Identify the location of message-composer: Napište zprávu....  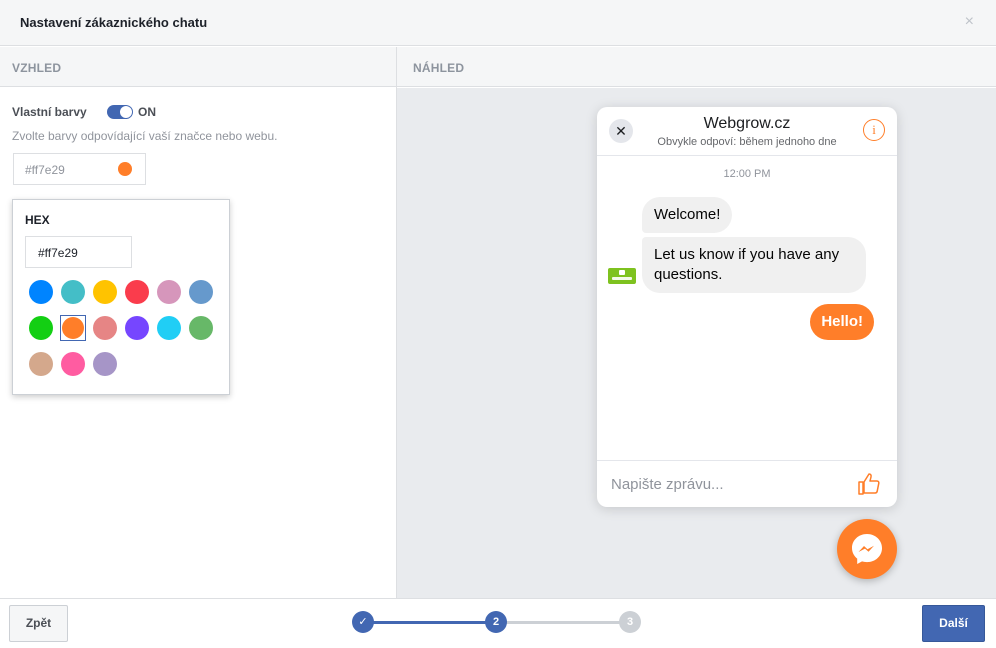
(747, 483).